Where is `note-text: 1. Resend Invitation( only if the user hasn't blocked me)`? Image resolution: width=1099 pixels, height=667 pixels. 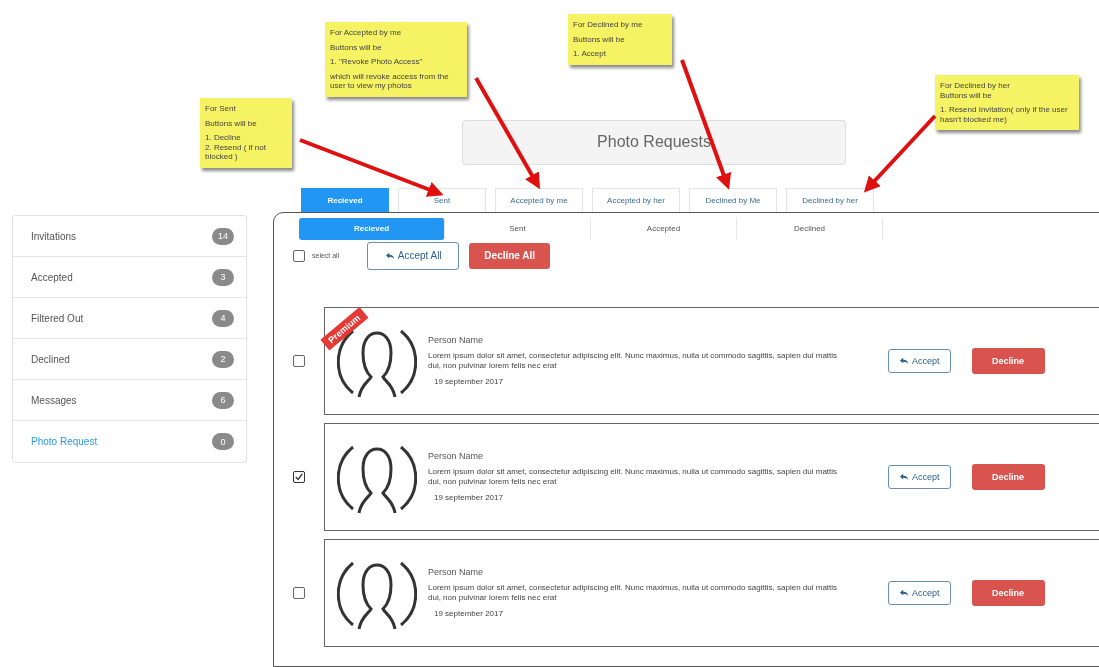 note-text: 1. Resend Invitation( only if the user hasn't blocked me) is located at coordinates (1004, 115).